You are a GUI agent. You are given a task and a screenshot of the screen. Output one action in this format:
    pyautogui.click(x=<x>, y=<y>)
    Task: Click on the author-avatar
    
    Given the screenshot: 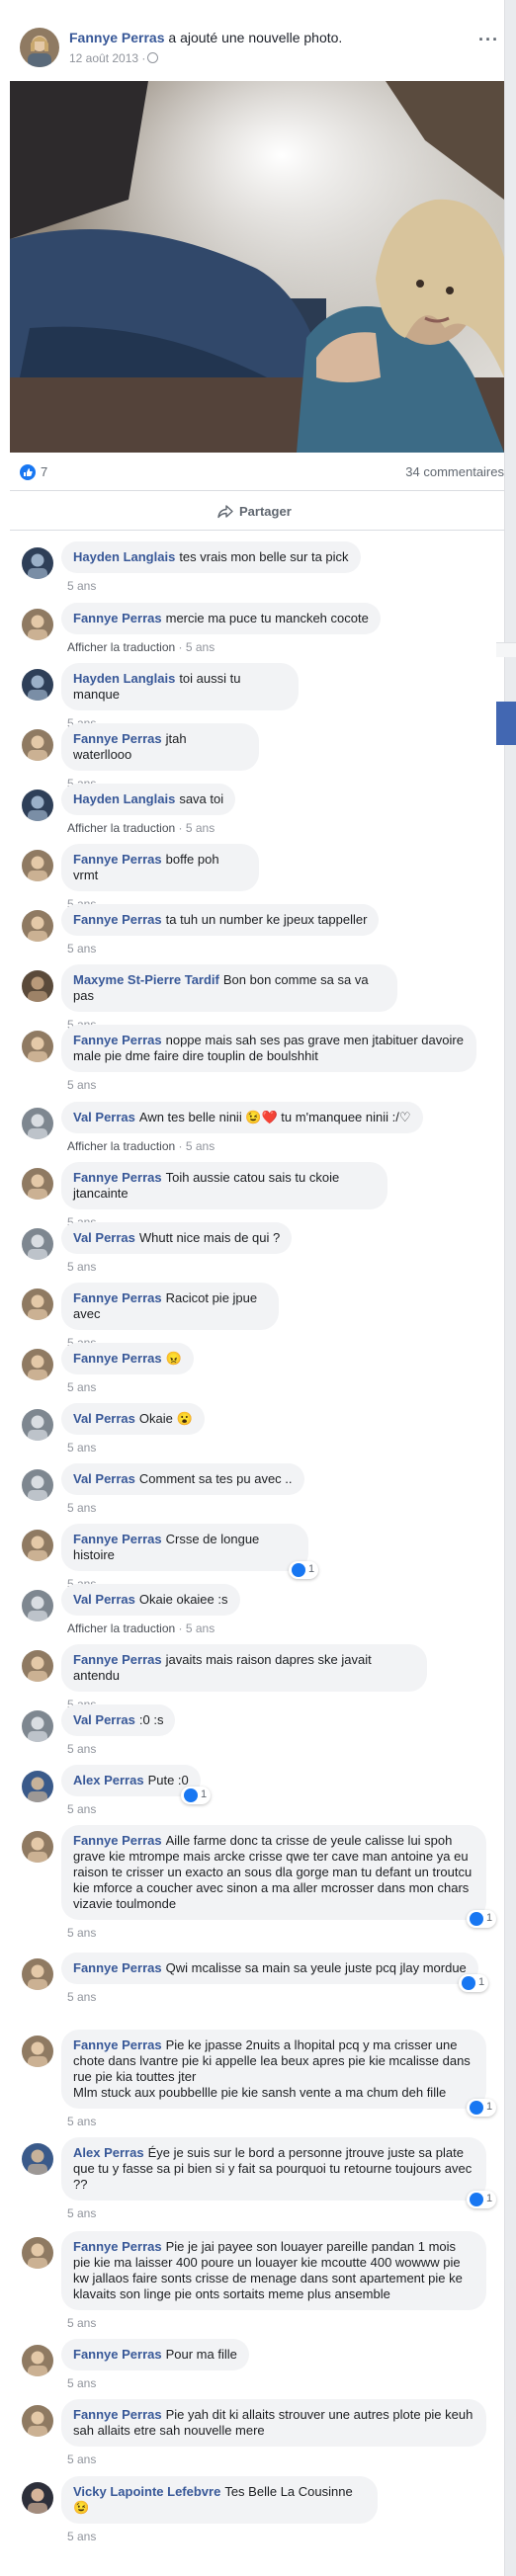 What is the action you would take?
    pyautogui.click(x=39, y=47)
    